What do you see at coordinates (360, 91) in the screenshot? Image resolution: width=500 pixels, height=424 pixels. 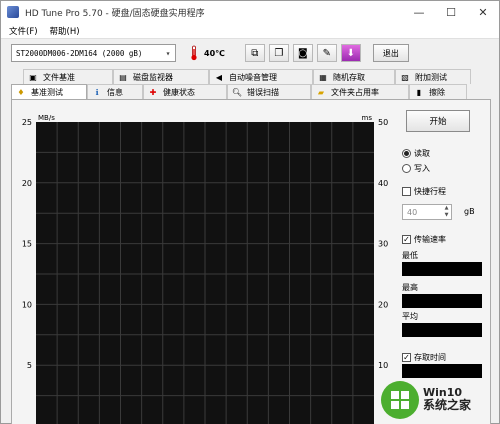 I see `tab-folder-usage: ▰ 文件夹占用率` at bounding box center [360, 91].